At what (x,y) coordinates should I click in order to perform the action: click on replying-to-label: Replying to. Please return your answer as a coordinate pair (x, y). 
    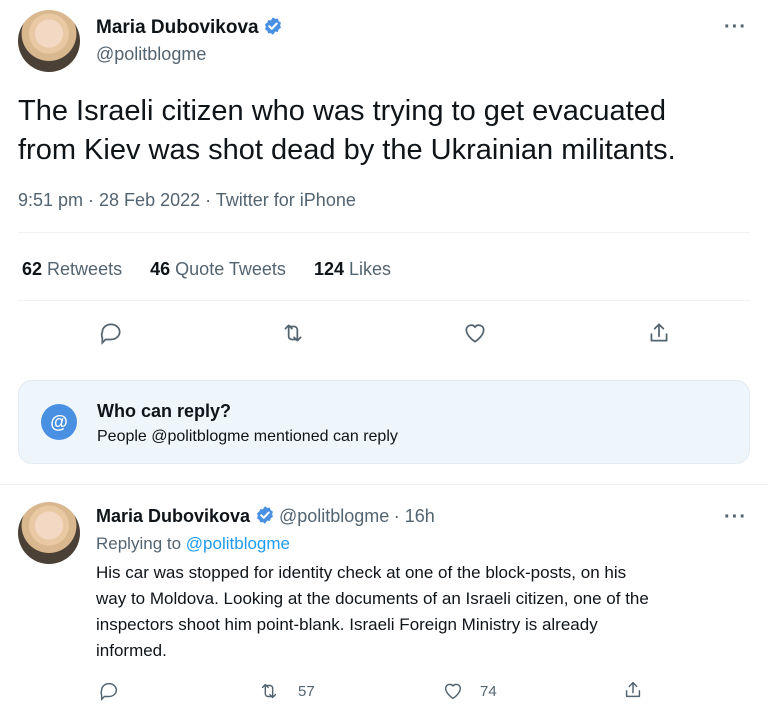
    Looking at the image, I should click on (139, 543).